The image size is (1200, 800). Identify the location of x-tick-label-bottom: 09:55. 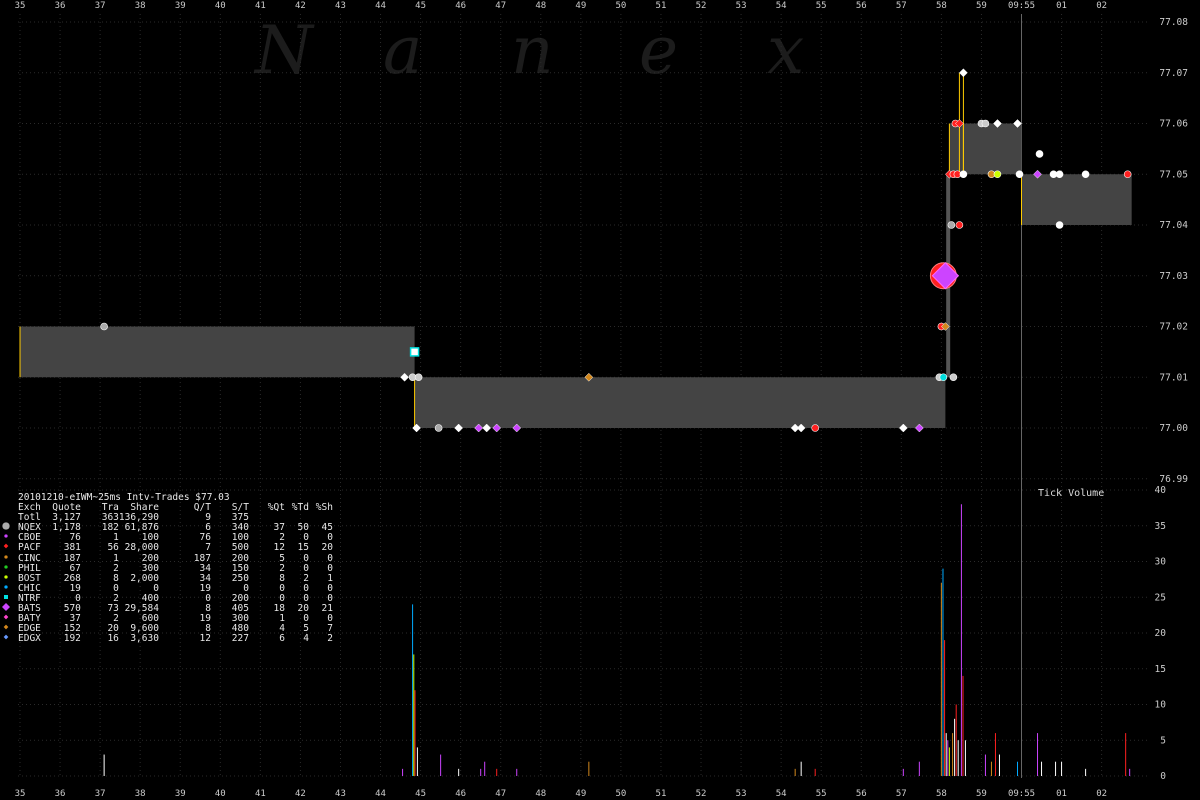
(1021, 794).